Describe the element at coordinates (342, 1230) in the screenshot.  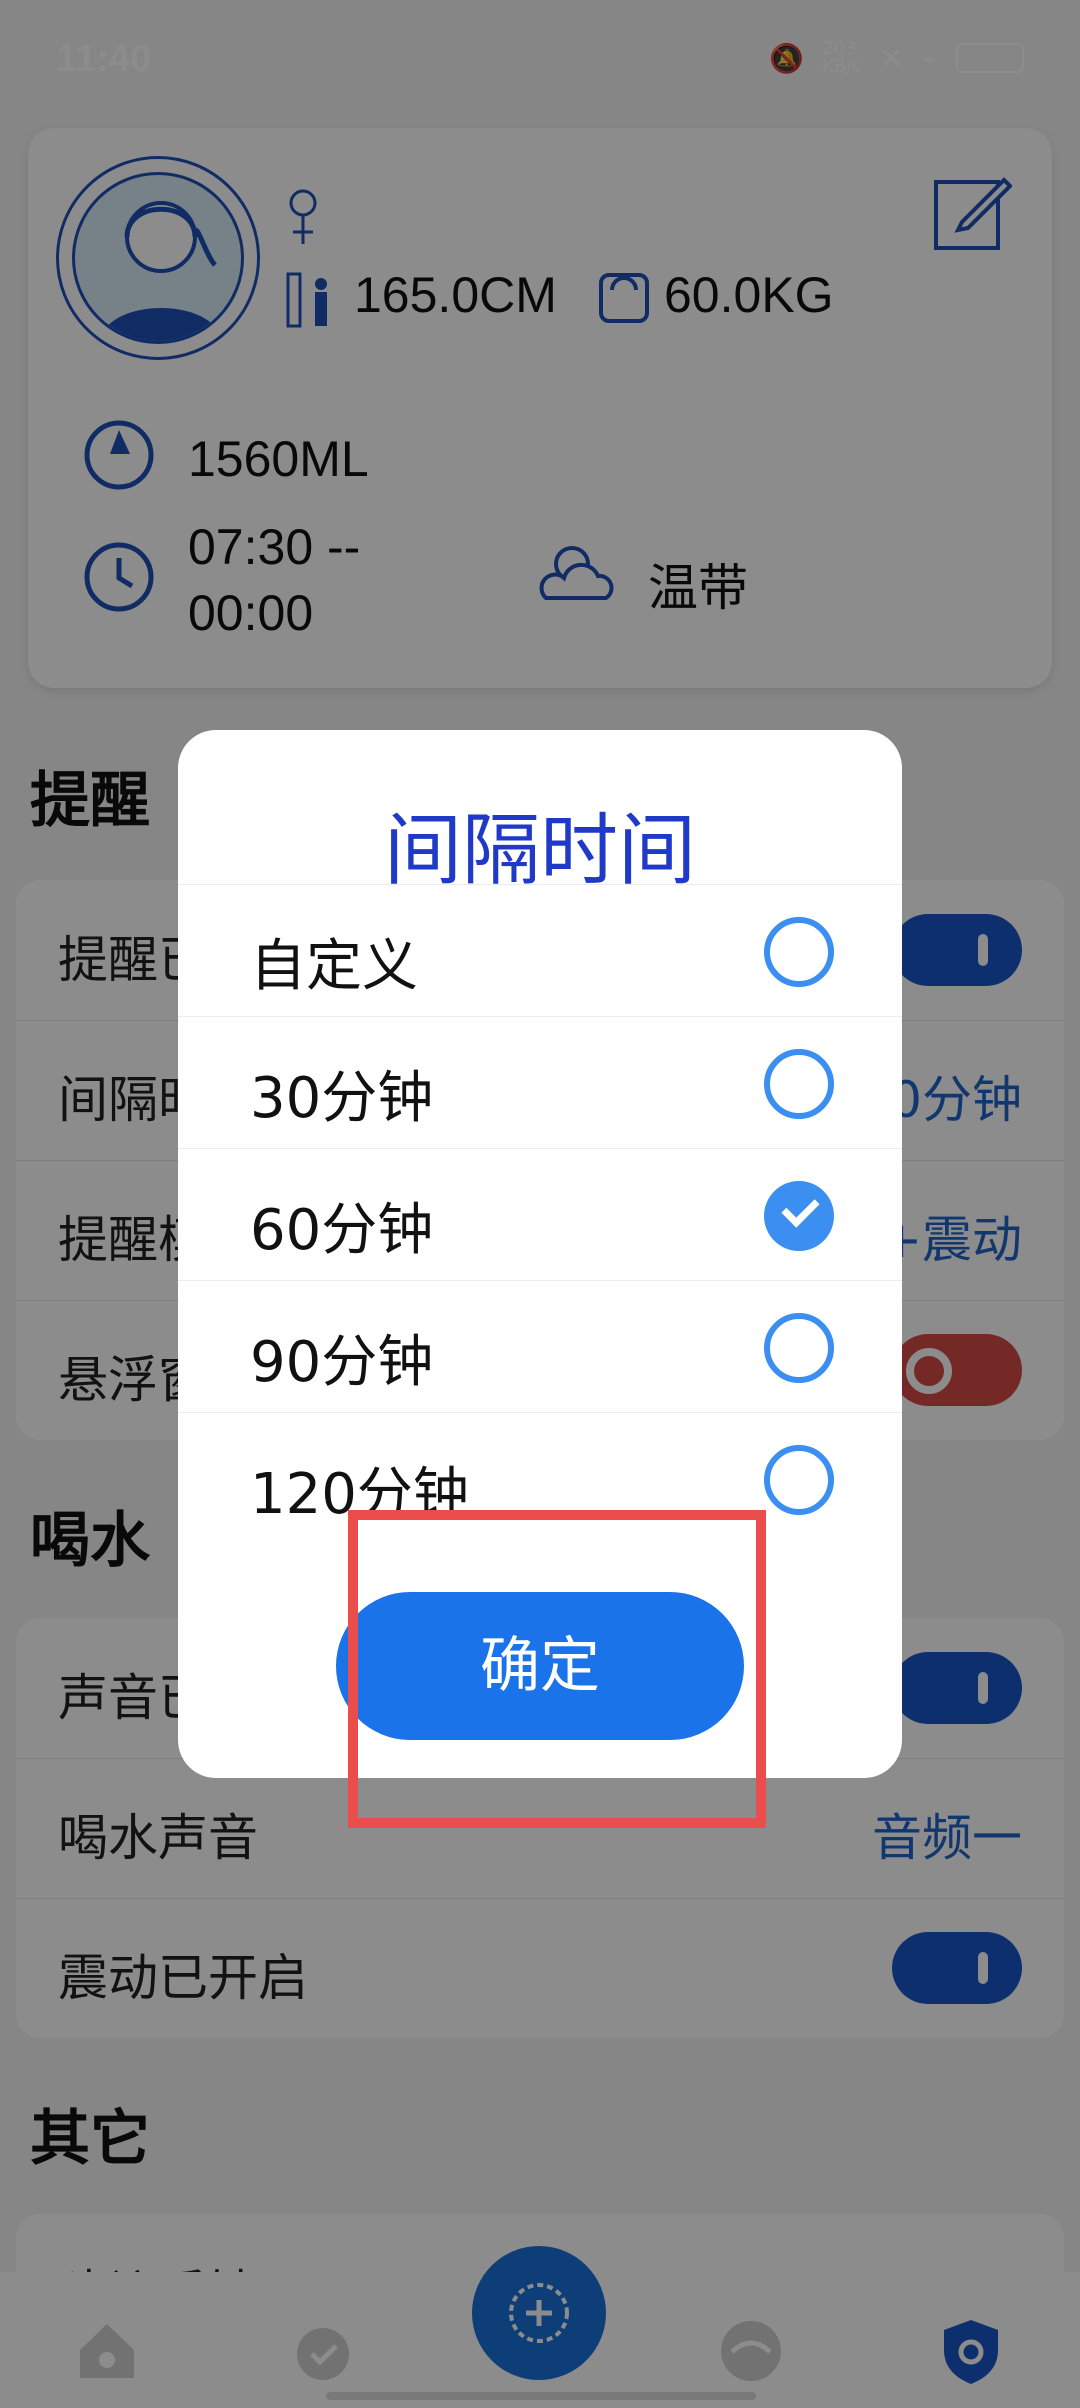
I see `option-label: 60分钟` at that location.